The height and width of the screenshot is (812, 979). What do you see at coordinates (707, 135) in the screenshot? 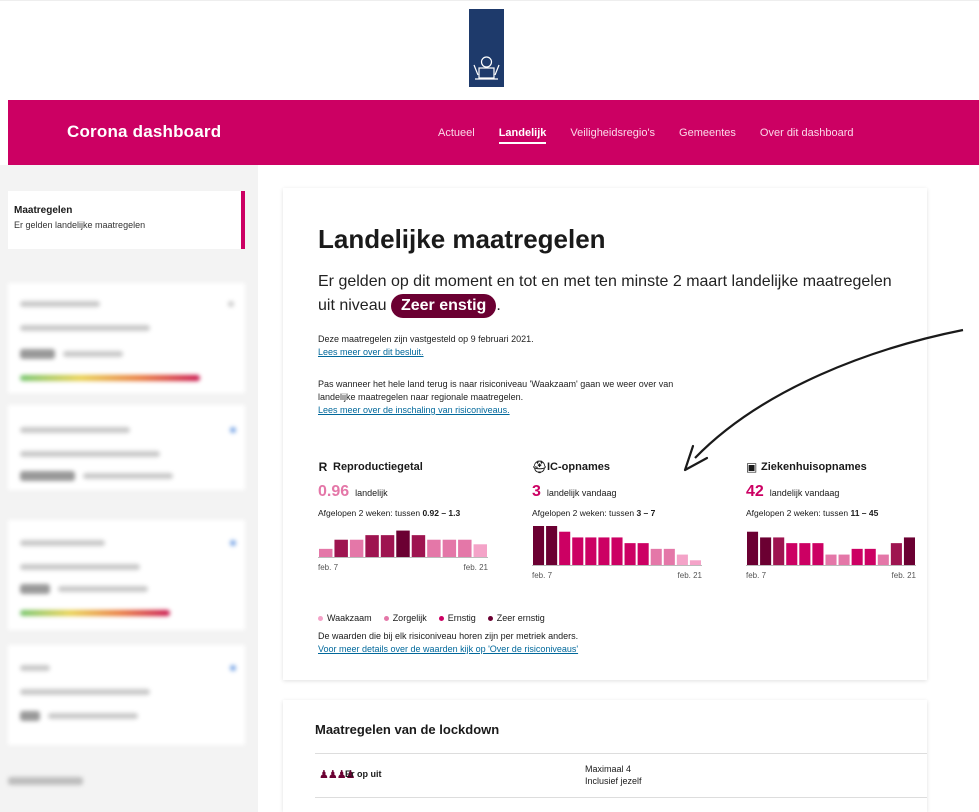
I see `nav-gemeentes: Gemeentes` at bounding box center [707, 135].